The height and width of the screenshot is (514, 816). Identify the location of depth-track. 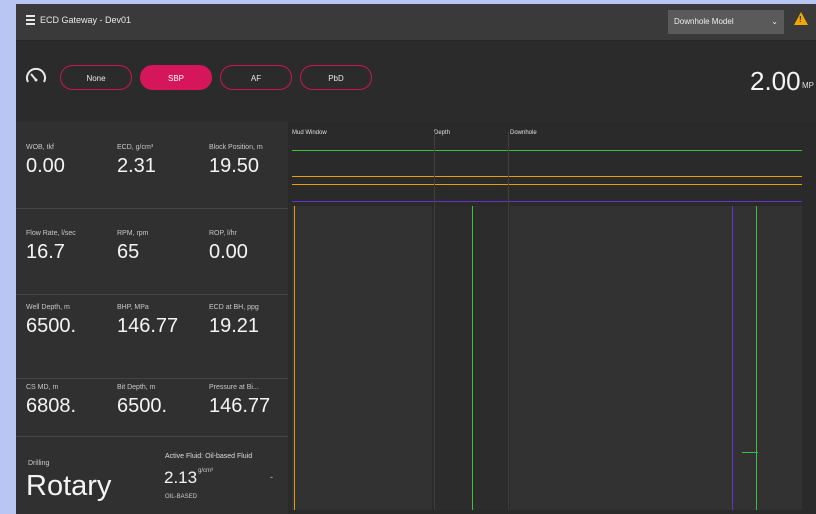
(471, 358).